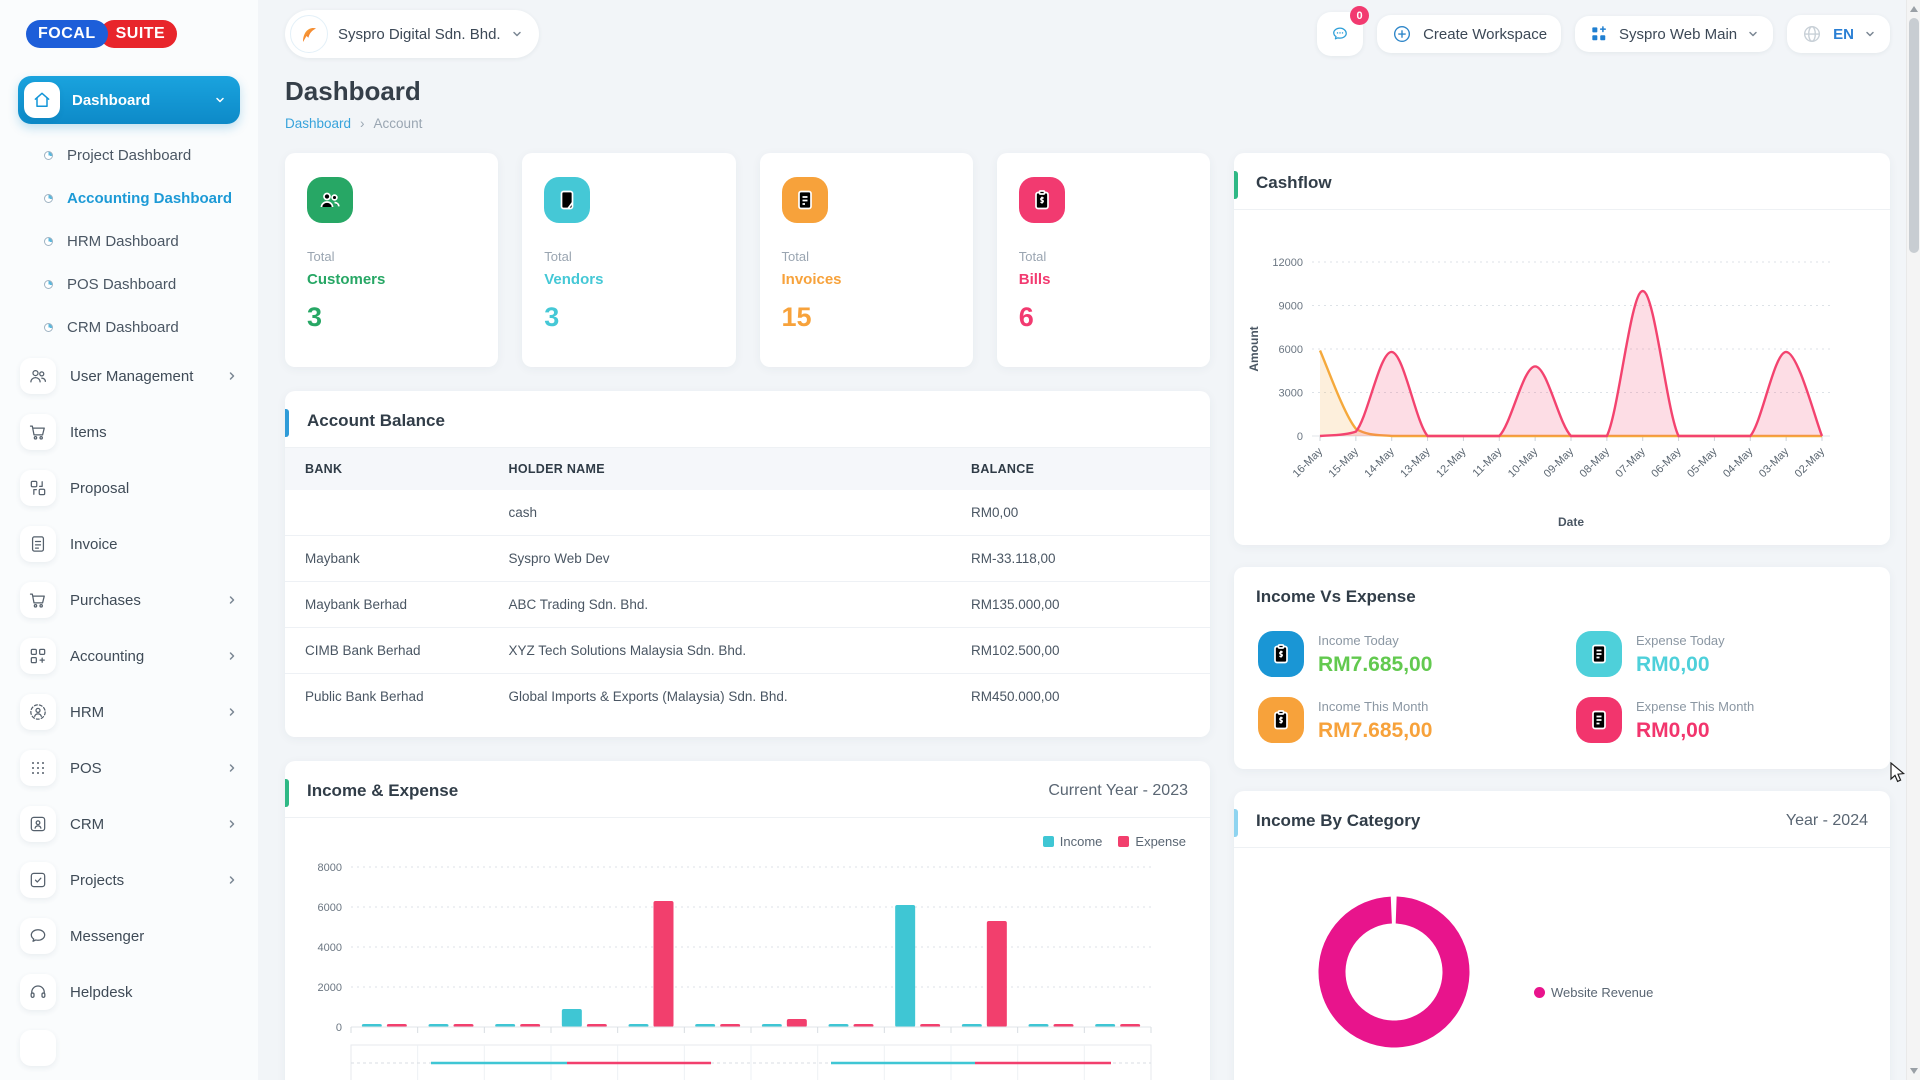 The width and height of the screenshot is (1920, 1080). I want to click on income-vs-expense-title: Income Vs Expense, so click(1336, 596).